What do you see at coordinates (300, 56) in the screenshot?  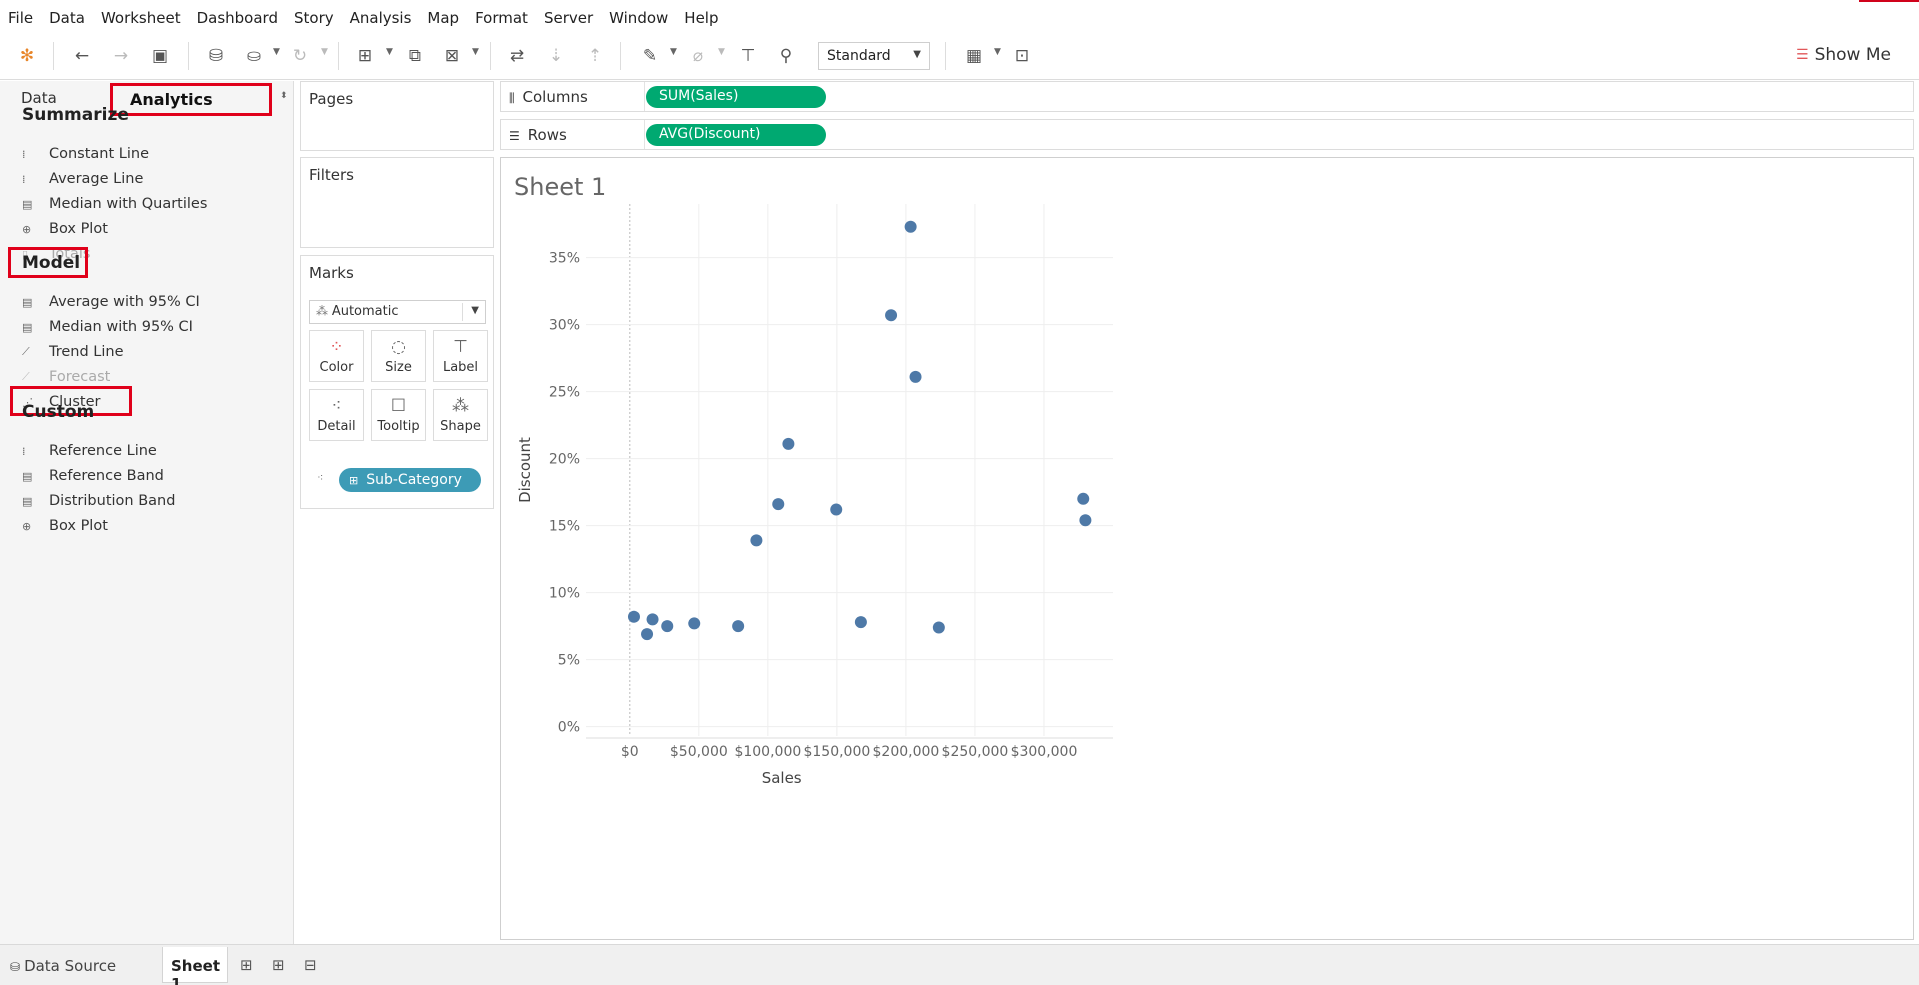 I see `refresh-icon: ↻` at bounding box center [300, 56].